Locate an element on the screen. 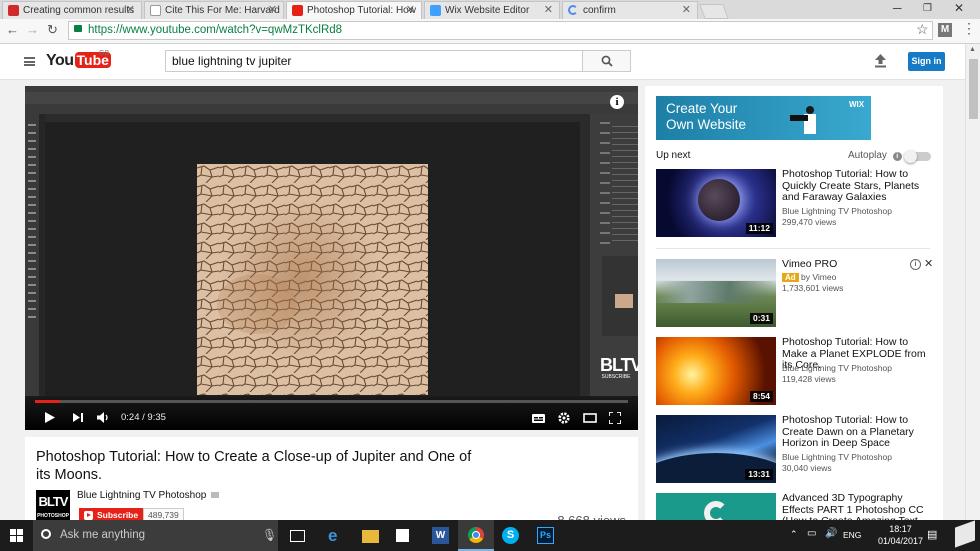 This screenshot has width=980, height=551. video-duration: 13:31 is located at coordinates (759, 474).